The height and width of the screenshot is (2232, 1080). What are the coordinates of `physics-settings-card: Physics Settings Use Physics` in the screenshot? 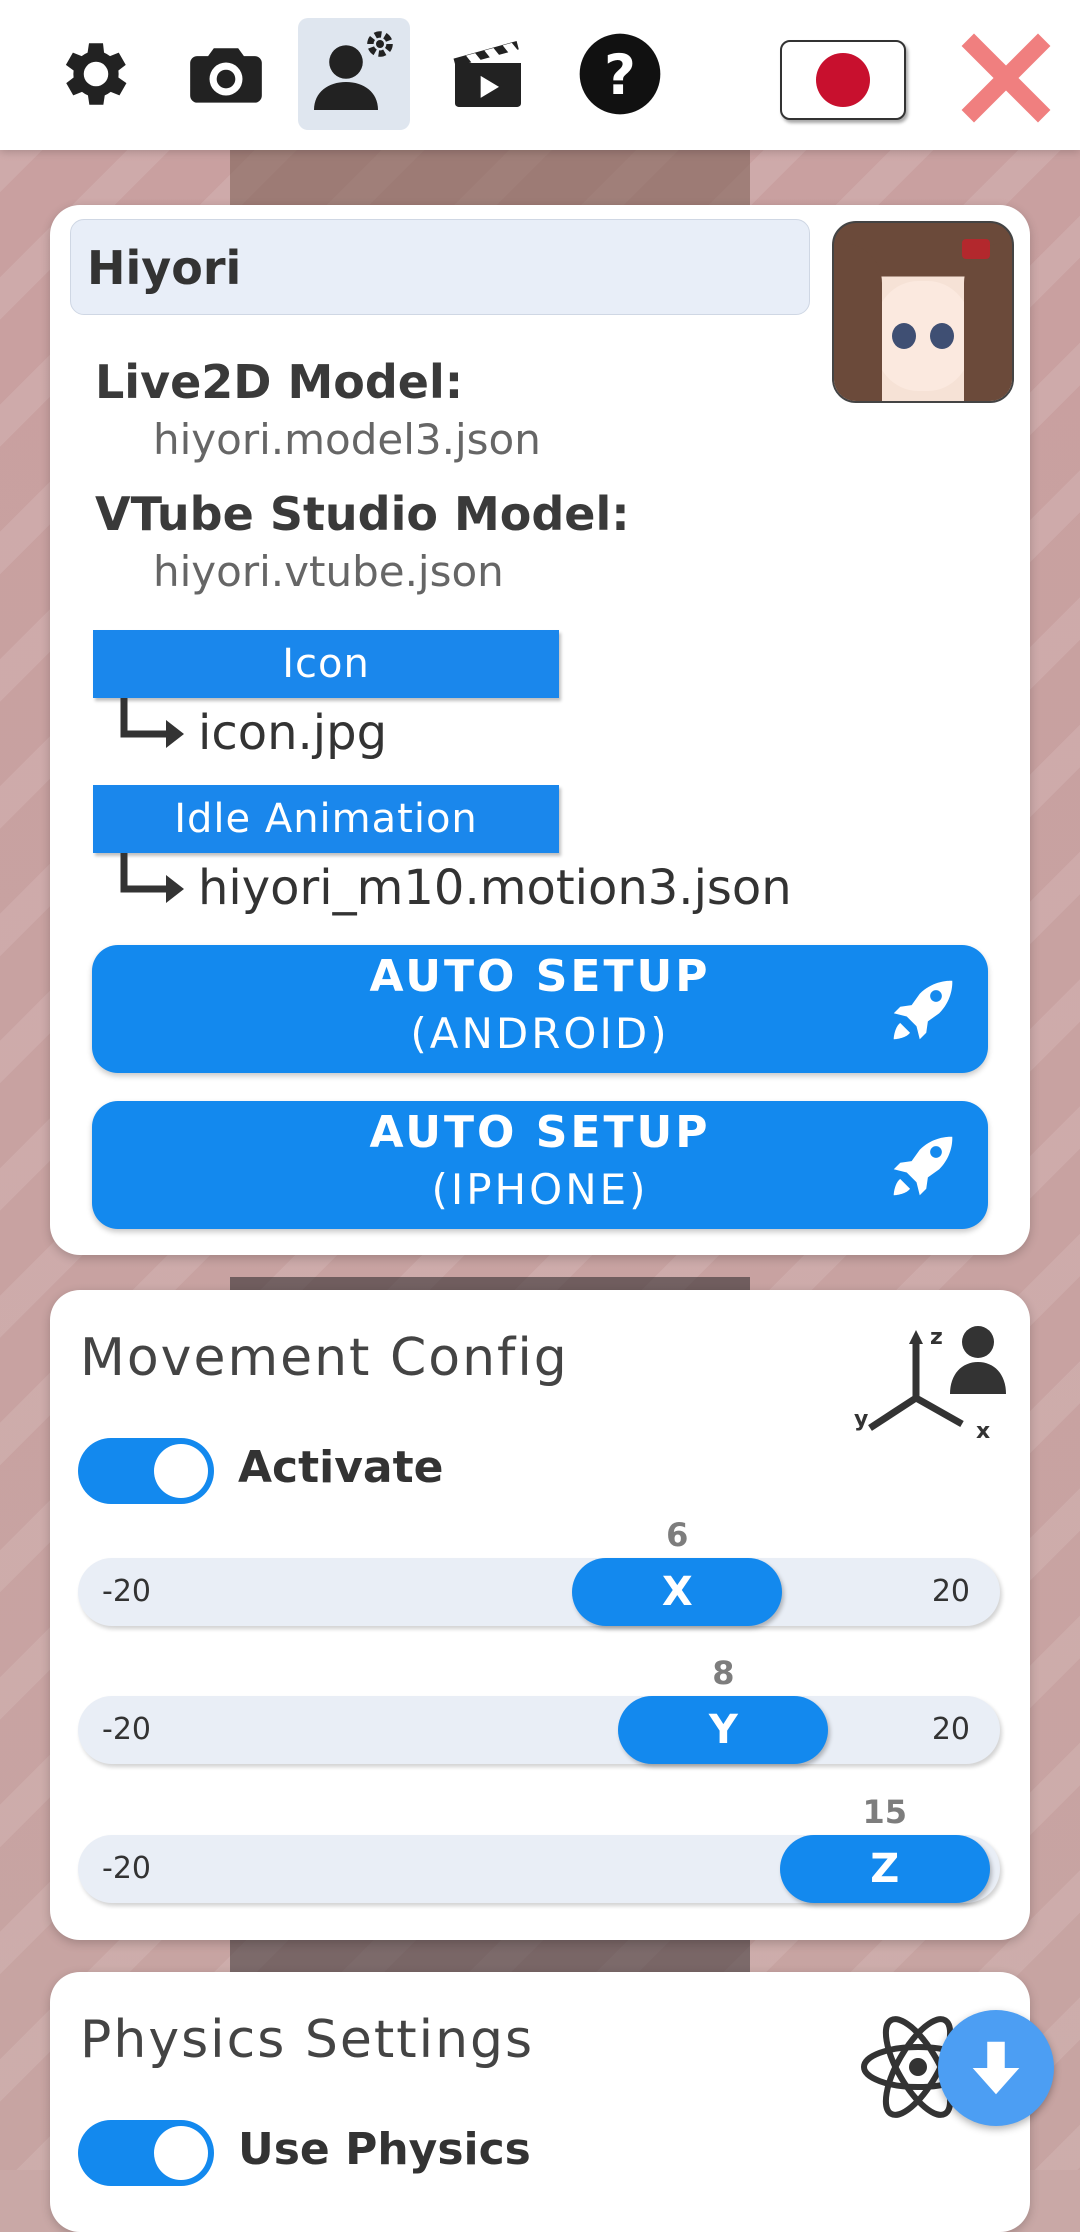 It's located at (540, 2102).